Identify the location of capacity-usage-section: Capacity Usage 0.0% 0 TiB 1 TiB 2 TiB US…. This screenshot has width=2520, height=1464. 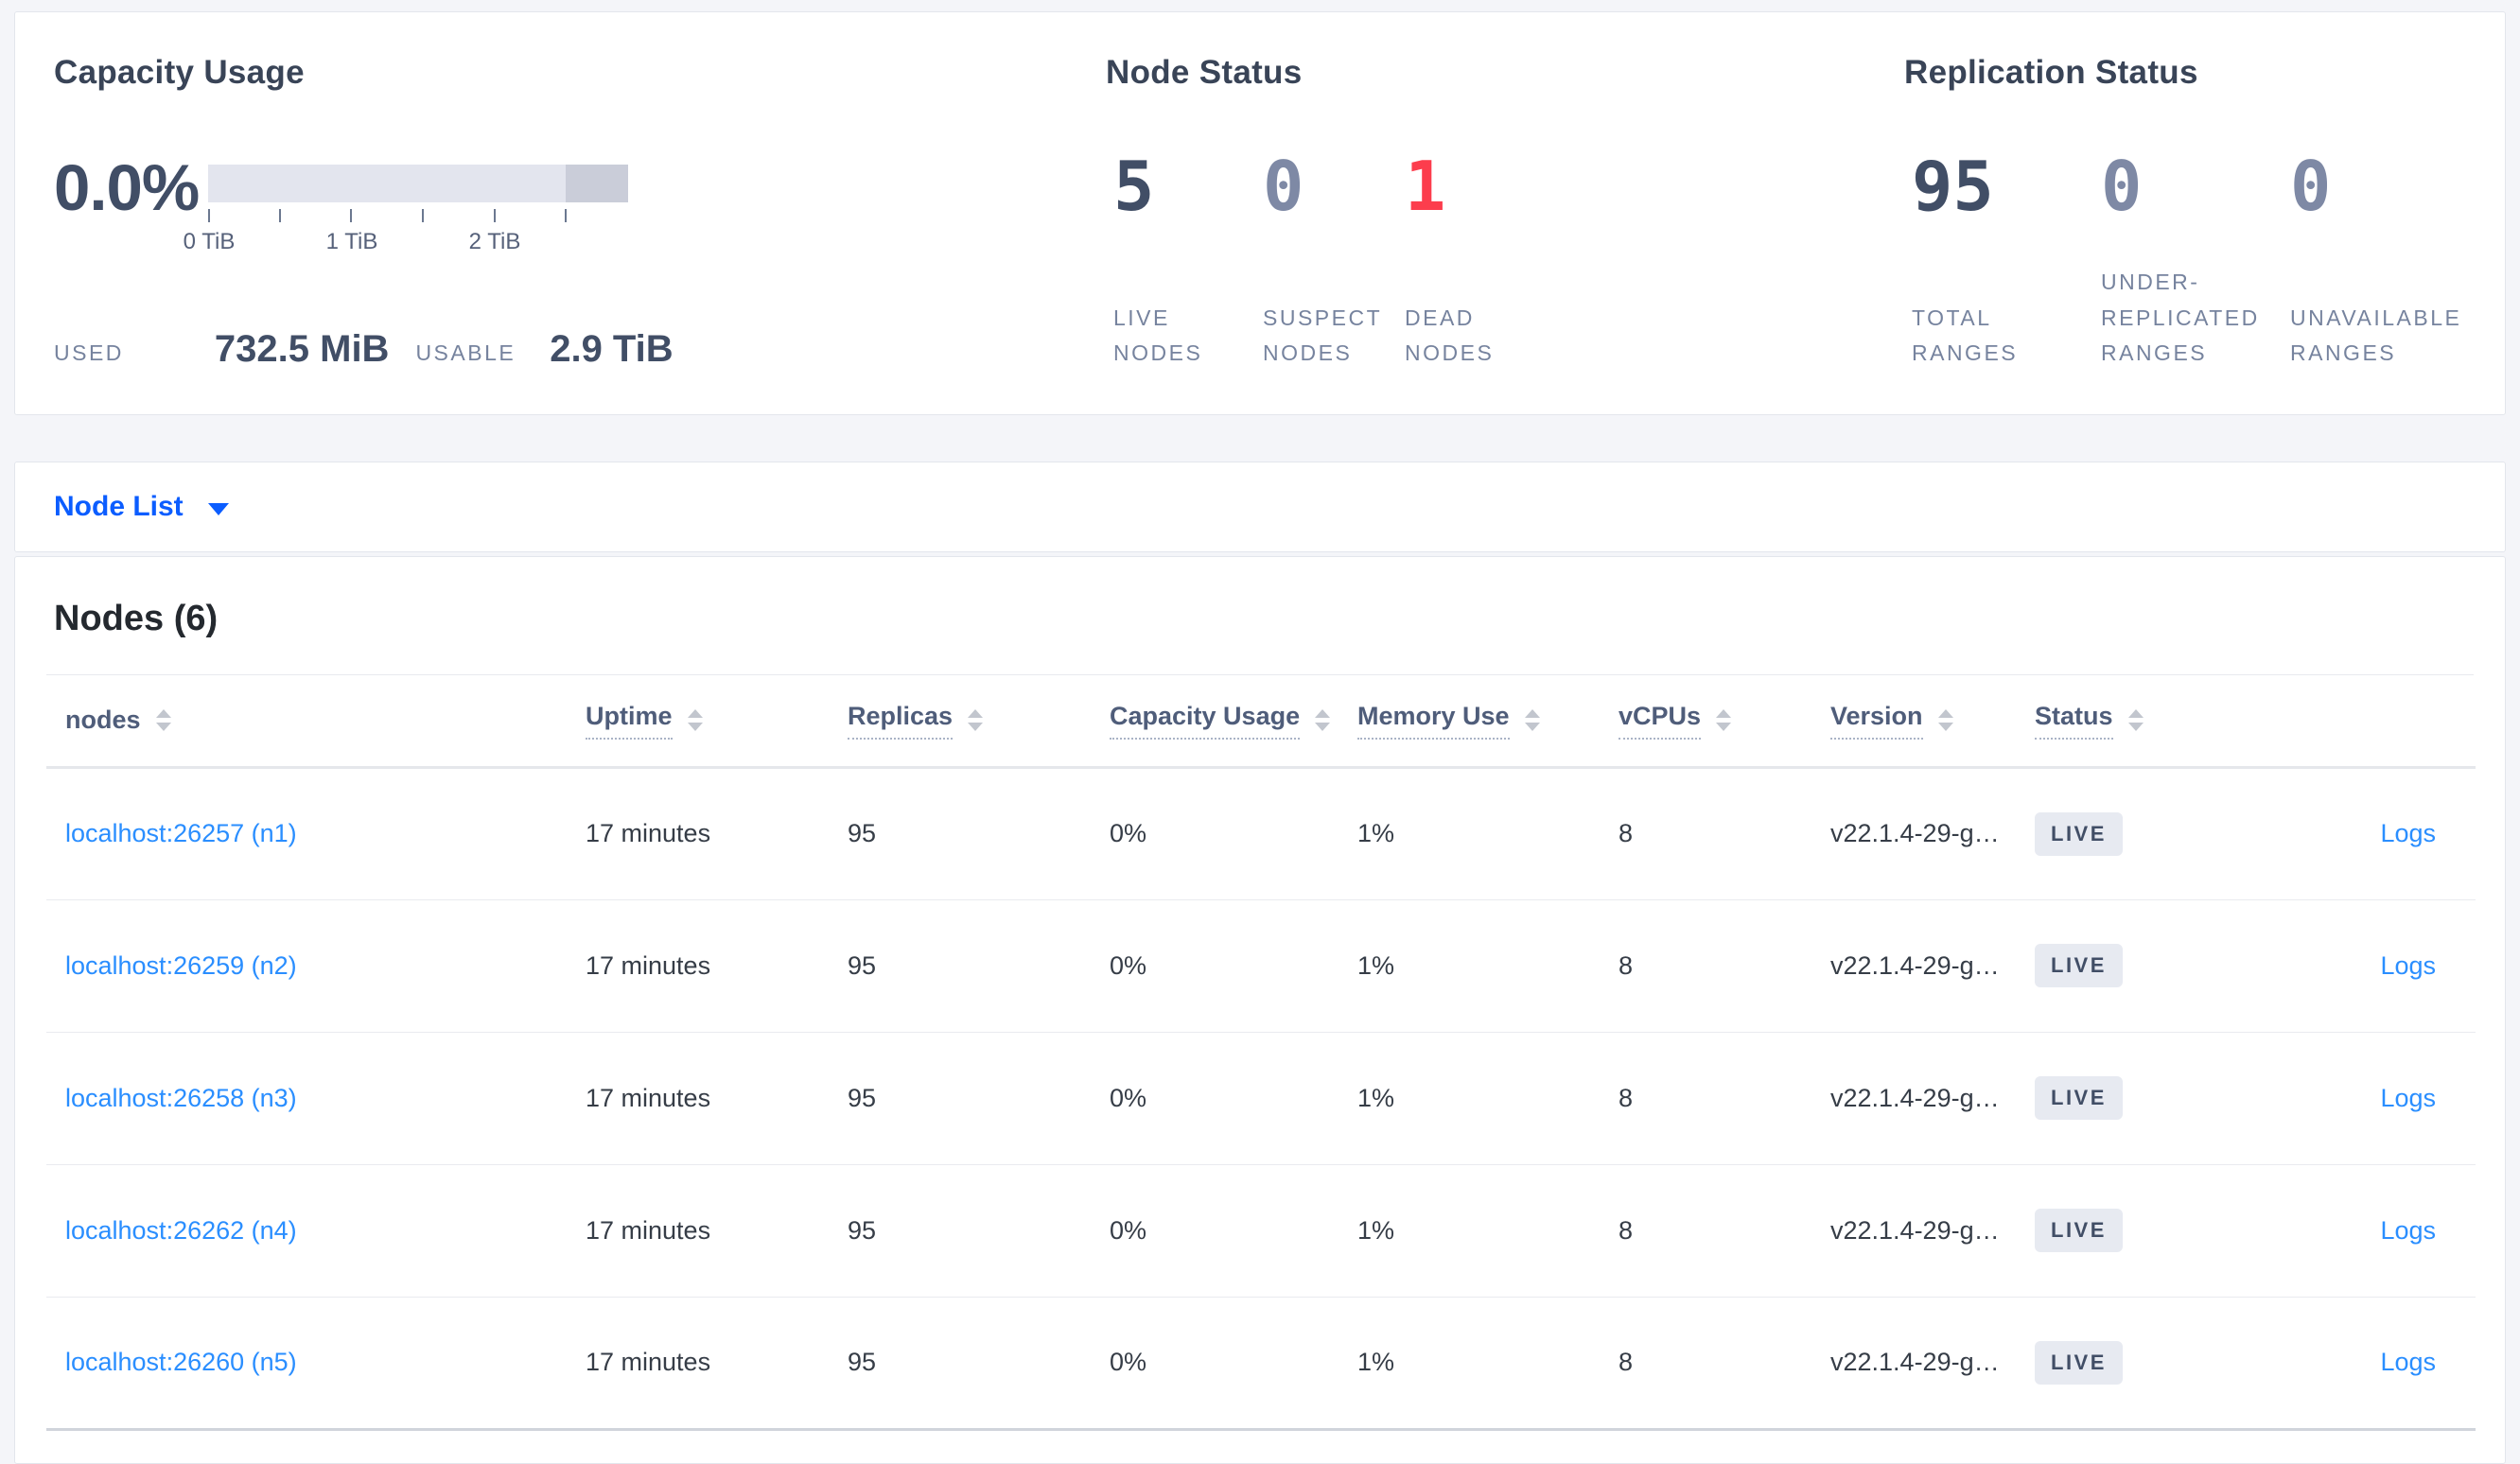
(550, 213).